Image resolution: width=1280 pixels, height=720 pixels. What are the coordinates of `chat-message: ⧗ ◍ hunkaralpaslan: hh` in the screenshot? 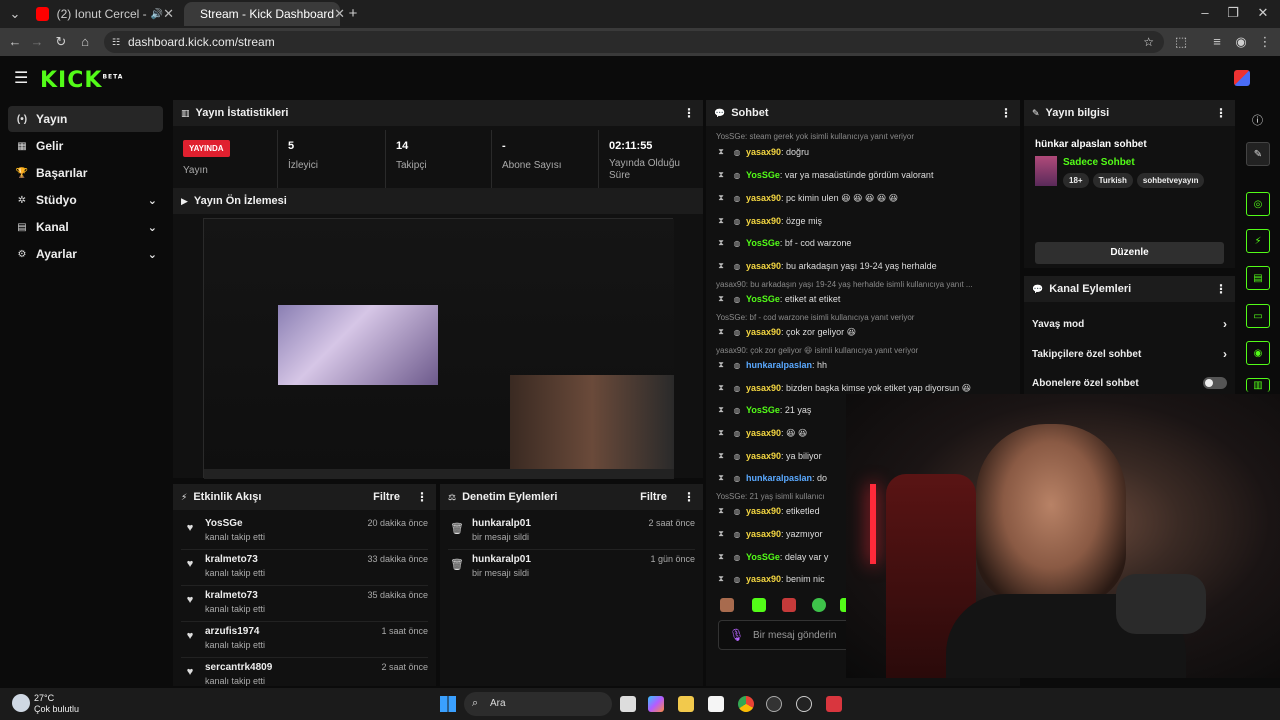 It's located at (865, 365).